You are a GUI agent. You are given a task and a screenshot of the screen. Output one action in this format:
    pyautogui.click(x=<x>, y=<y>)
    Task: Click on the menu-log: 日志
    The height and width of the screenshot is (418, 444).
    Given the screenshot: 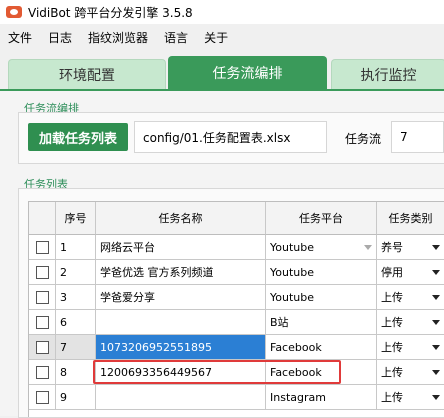 What is the action you would take?
    pyautogui.click(x=60, y=37)
    